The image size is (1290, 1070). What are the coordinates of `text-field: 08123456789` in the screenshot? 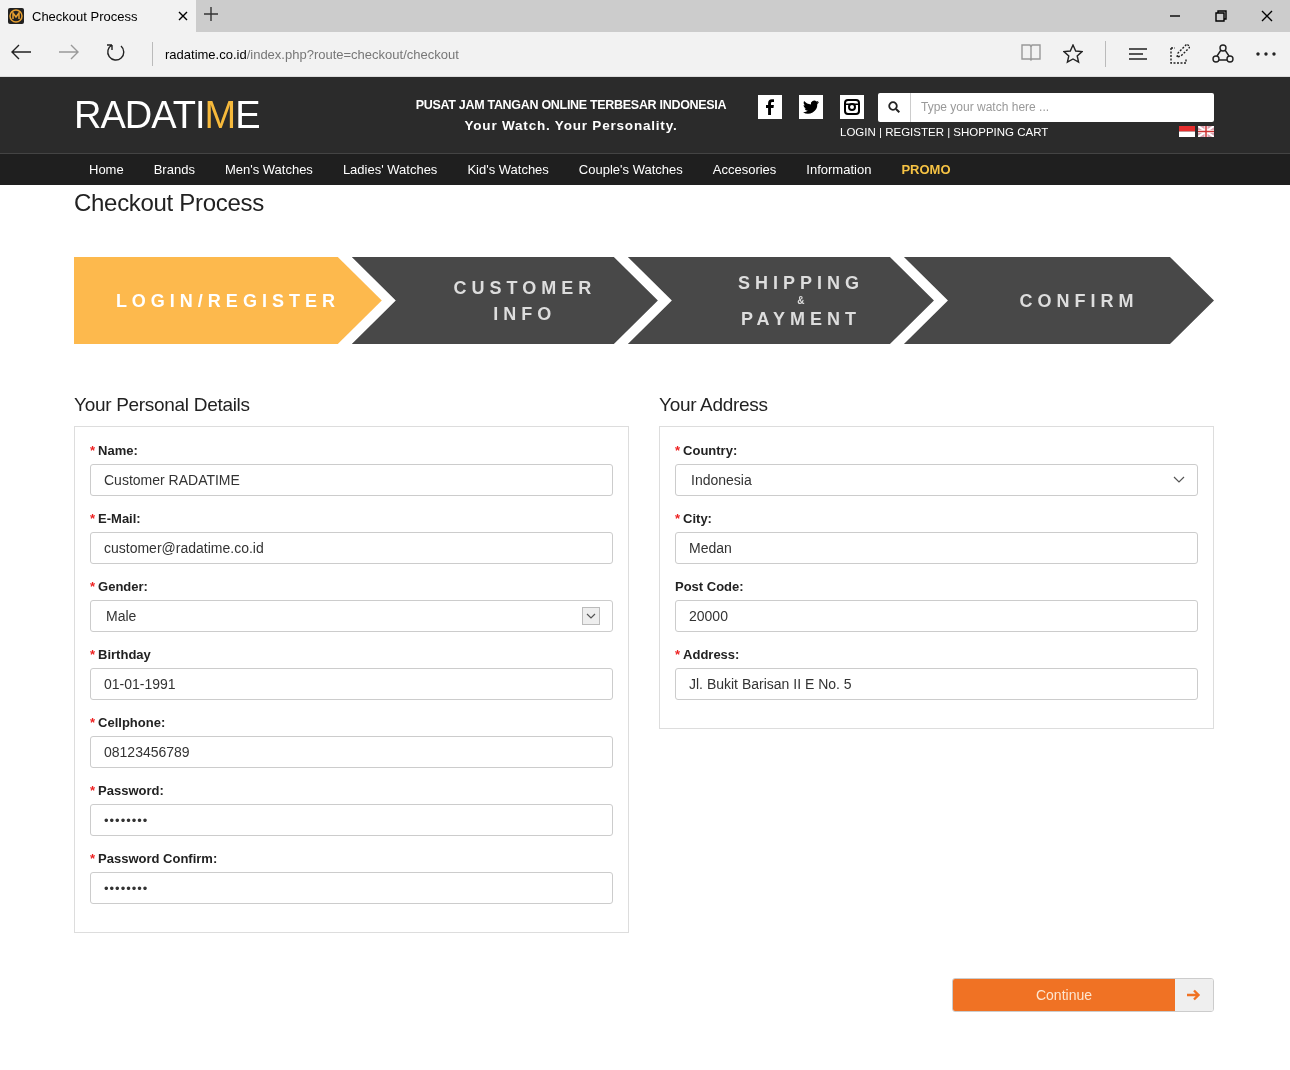 It's located at (351, 752).